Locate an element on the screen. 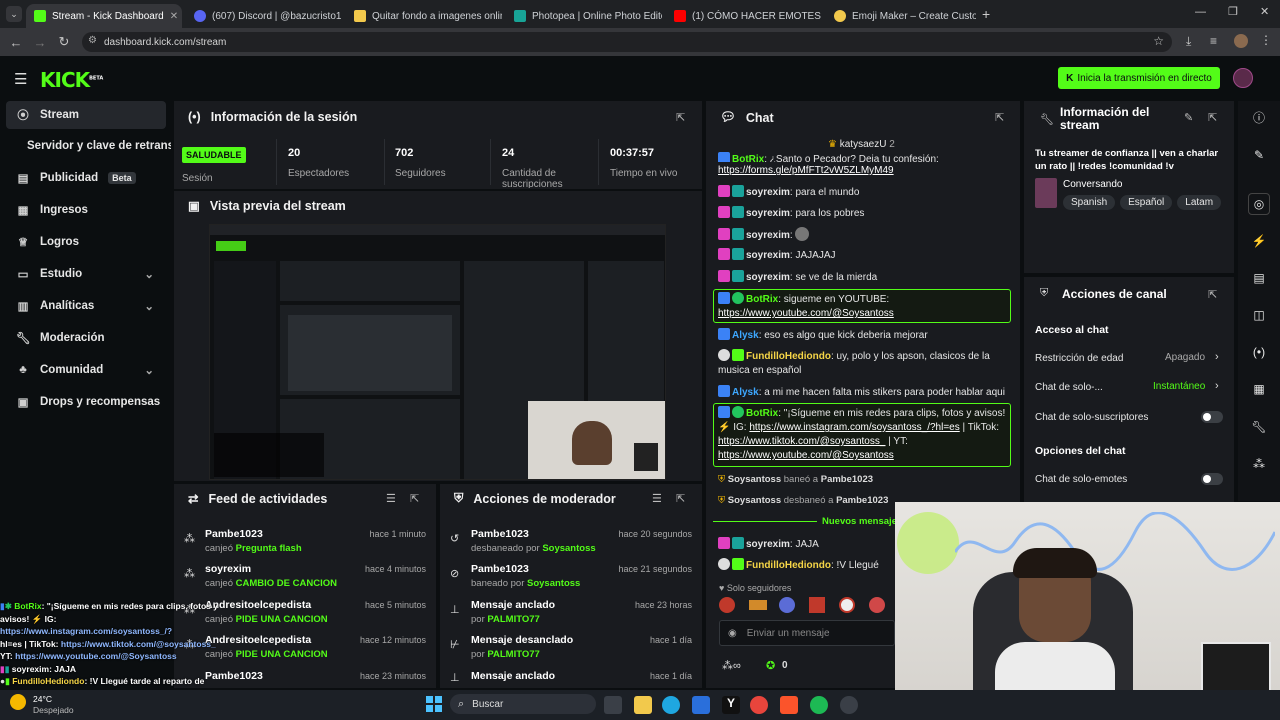  tab-emoji-maker: Emoji Maker – Create Custom E ✕ is located at coordinates (901, 16).